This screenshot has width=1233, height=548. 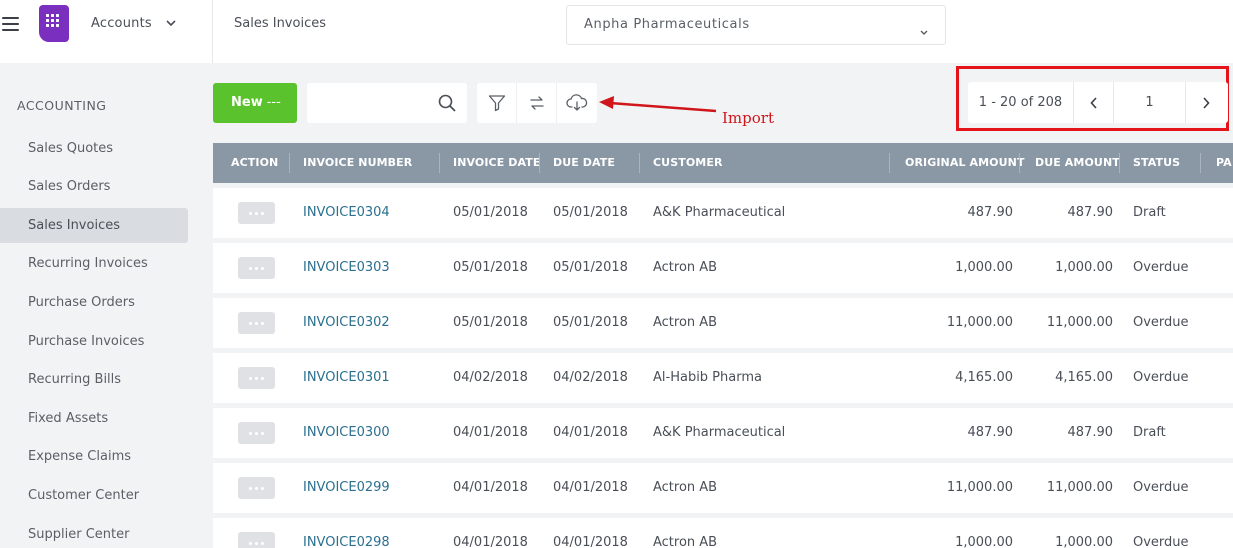 I want to click on column-header-invoice-number: INVOICE NUMBER, so click(x=357, y=163).